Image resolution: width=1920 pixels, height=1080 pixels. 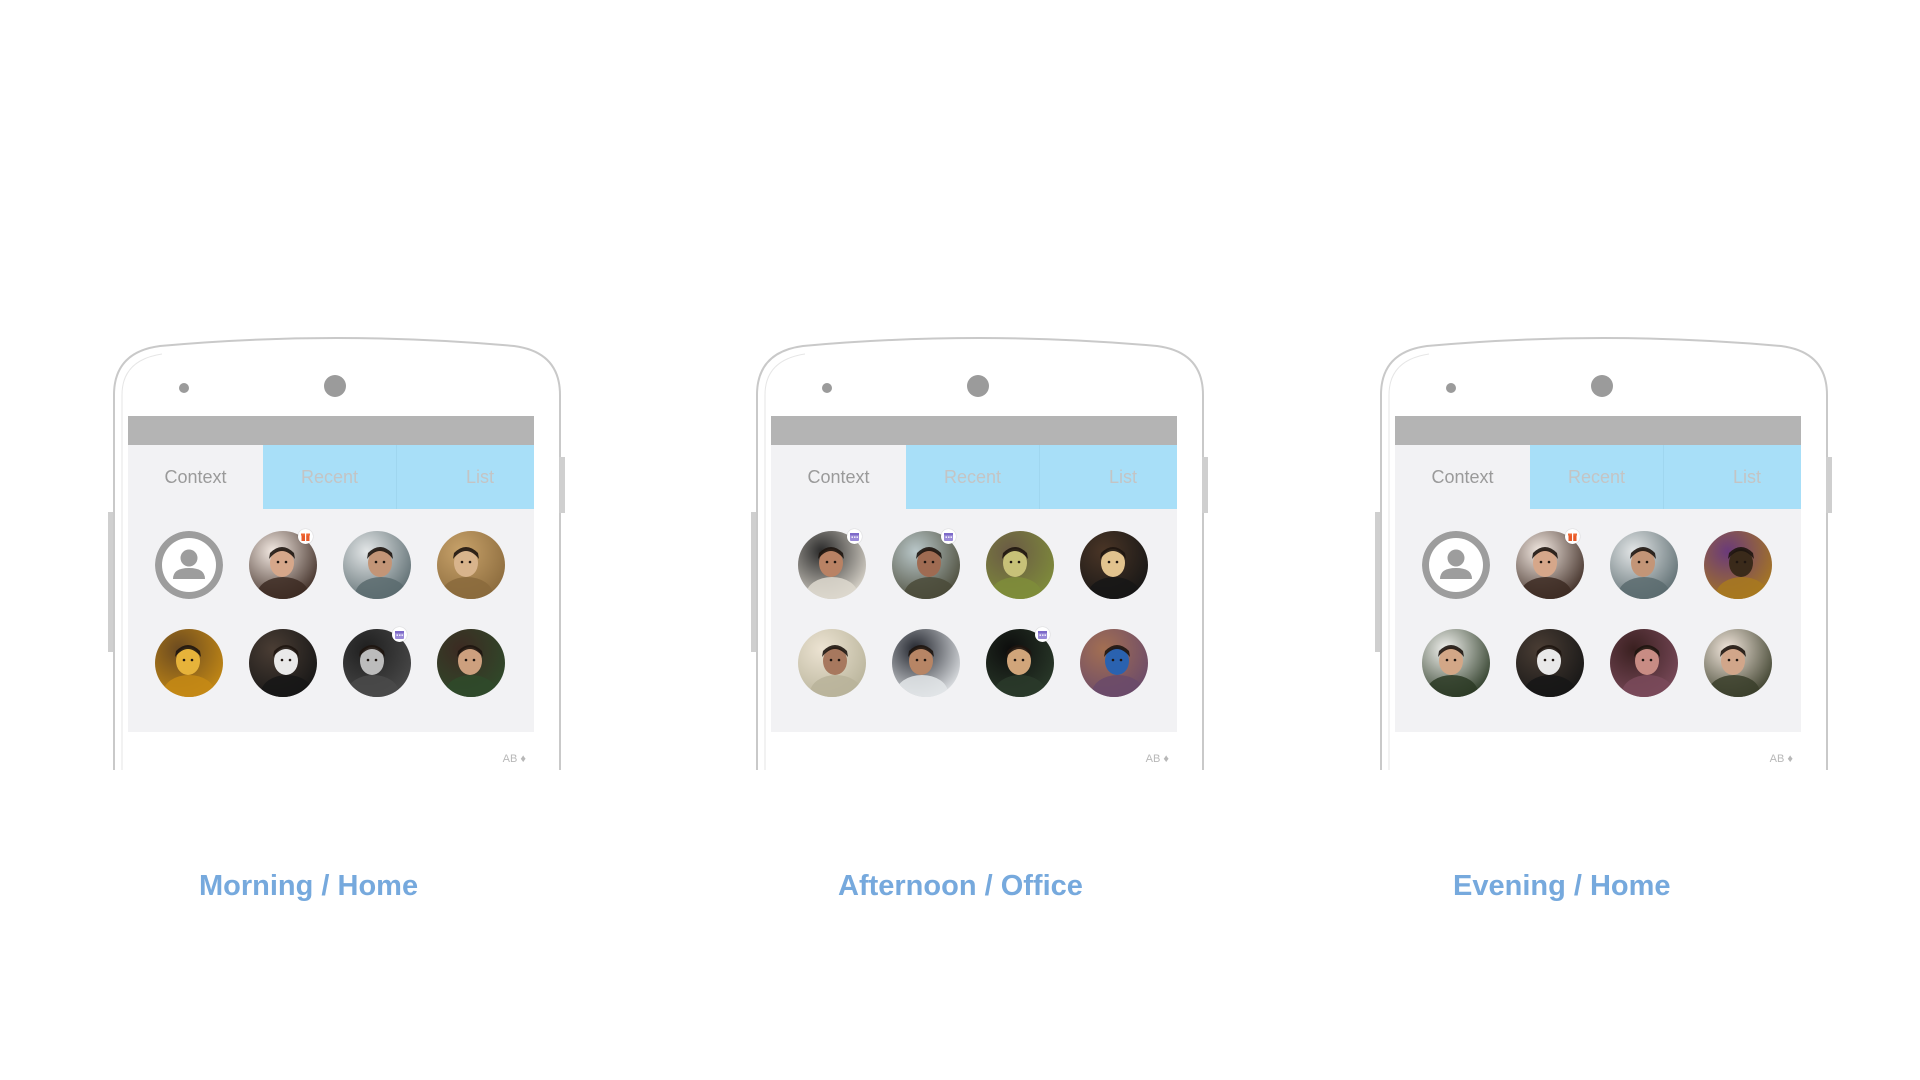 What do you see at coordinates (960, 886) in the screenshot?
I see `panel-caption: Afternoon / Office` at bounding box center [960, 886].